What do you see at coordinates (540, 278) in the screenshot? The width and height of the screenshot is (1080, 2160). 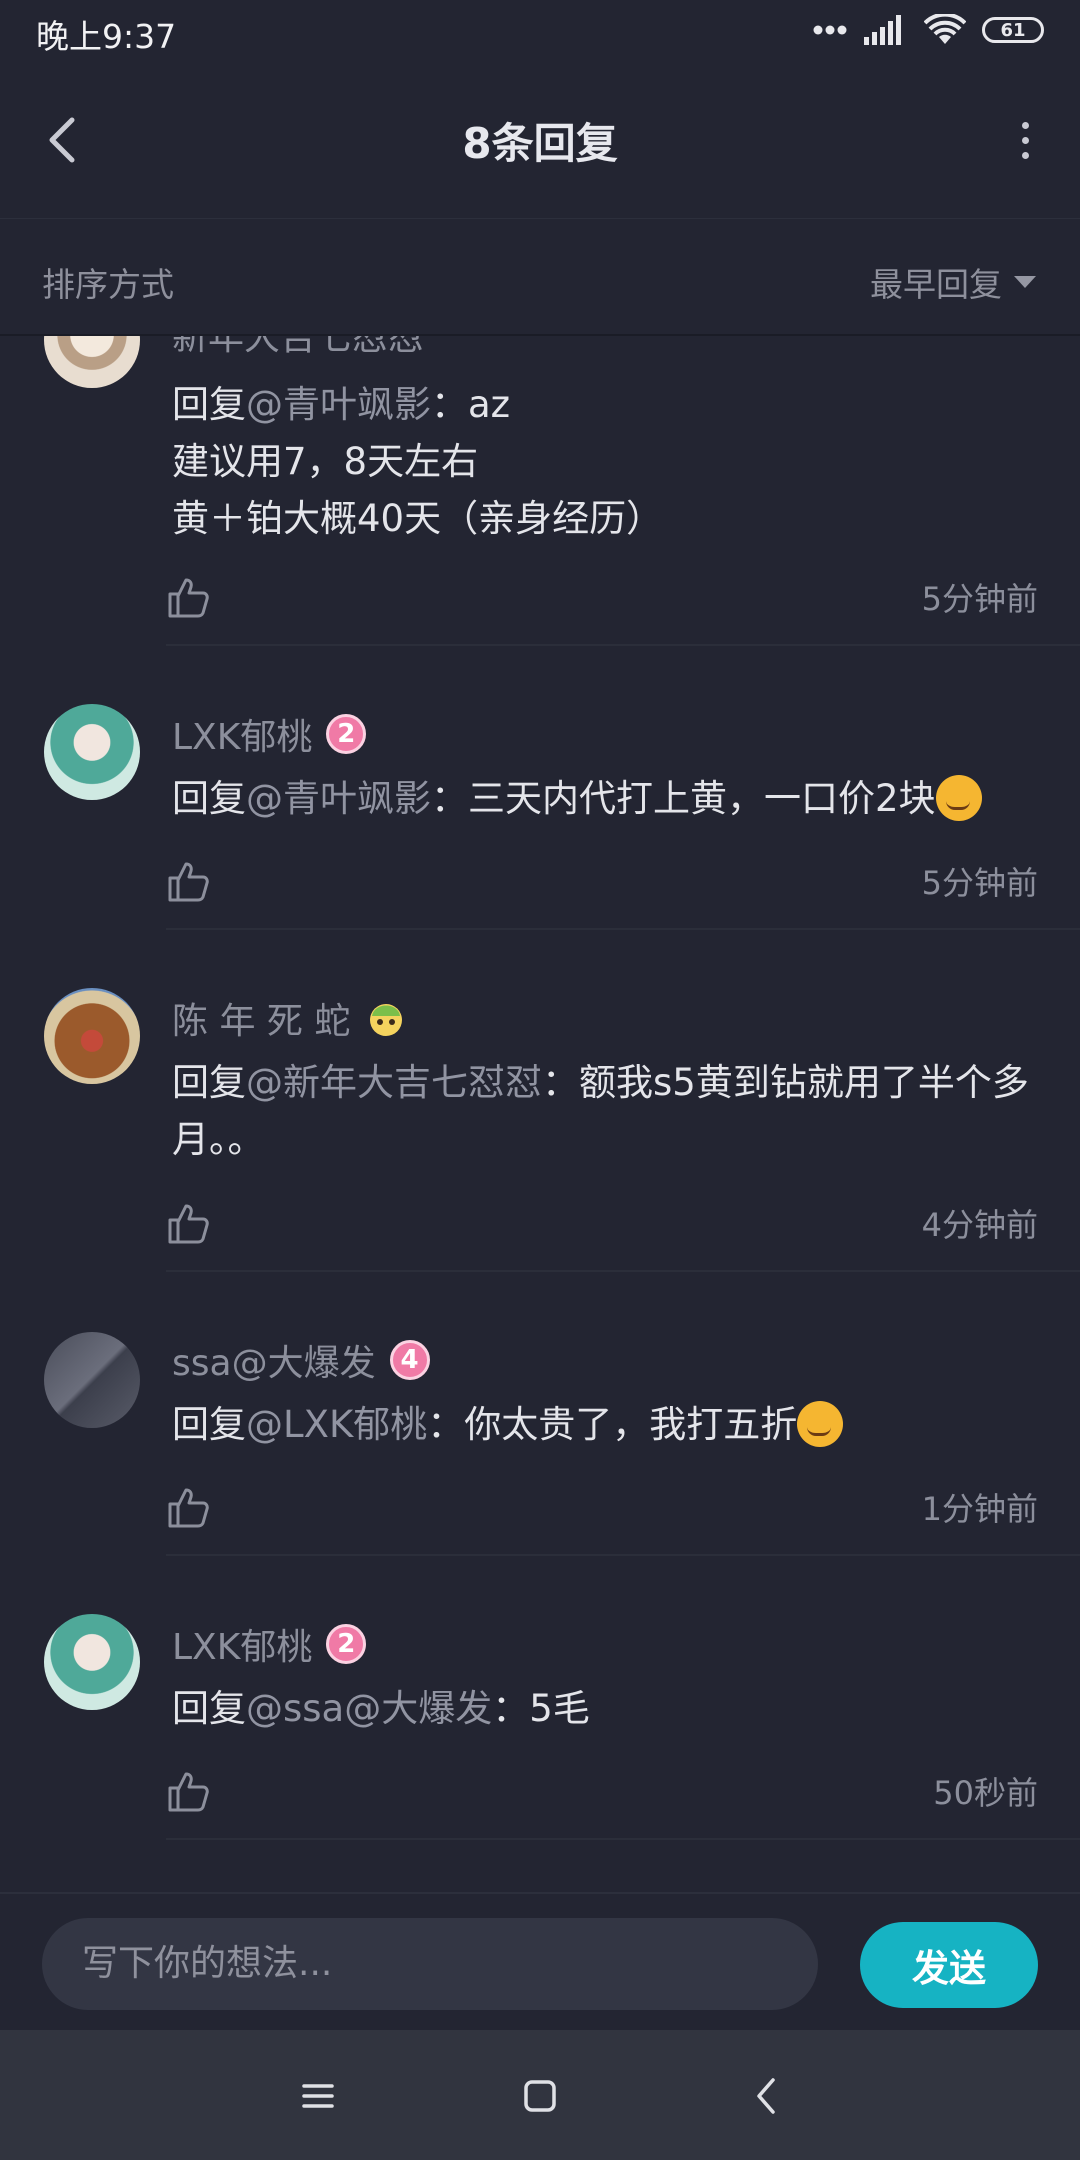 I see `sort-bar: 排序方式 最早回复` at bounding box center [540, 278].